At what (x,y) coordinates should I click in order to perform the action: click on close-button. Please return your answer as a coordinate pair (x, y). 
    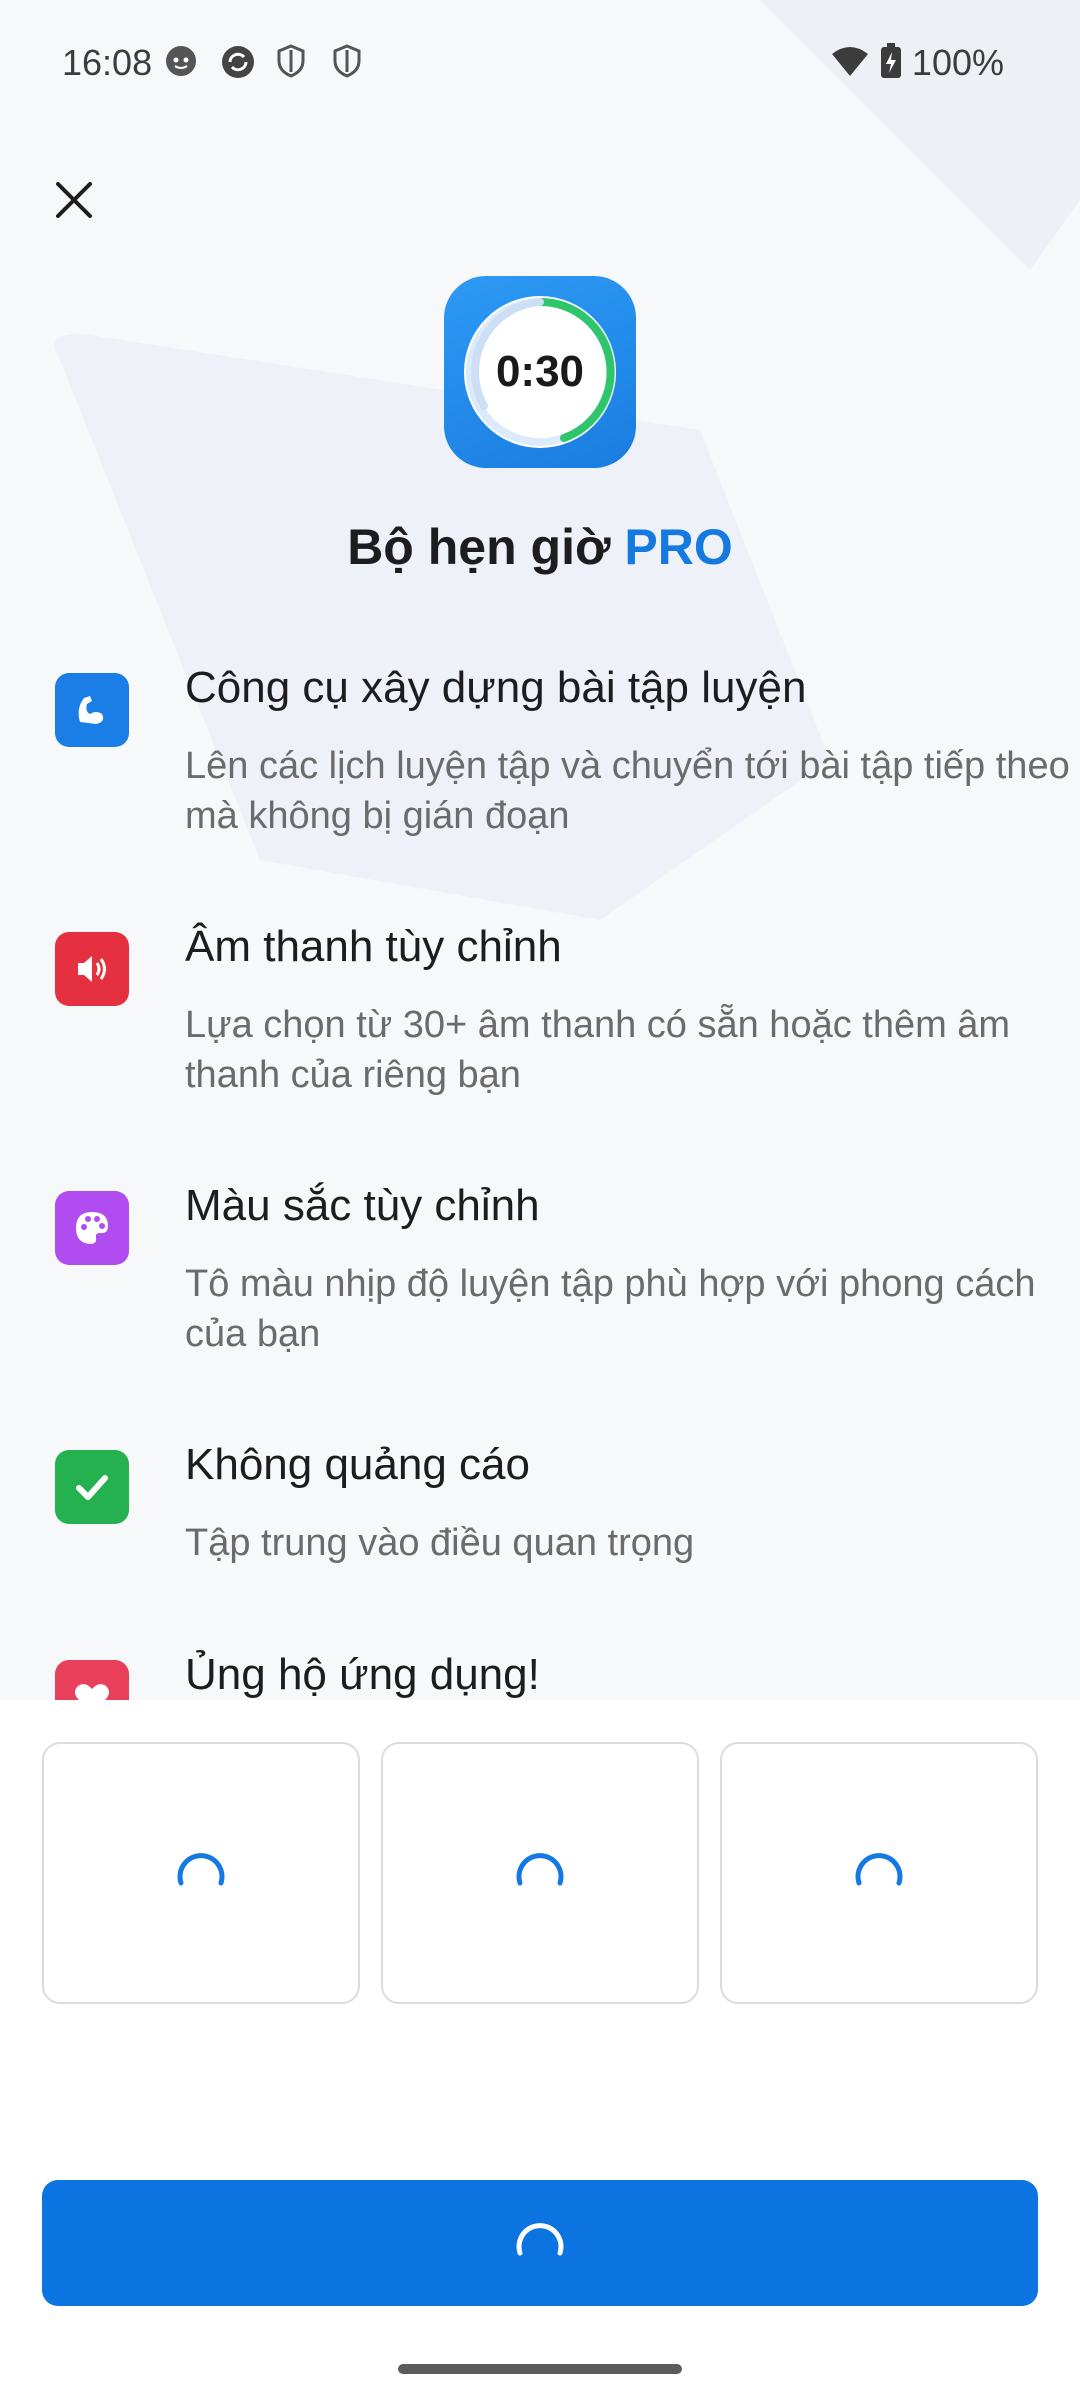
    Looking at the image, I should click on (74, 200).